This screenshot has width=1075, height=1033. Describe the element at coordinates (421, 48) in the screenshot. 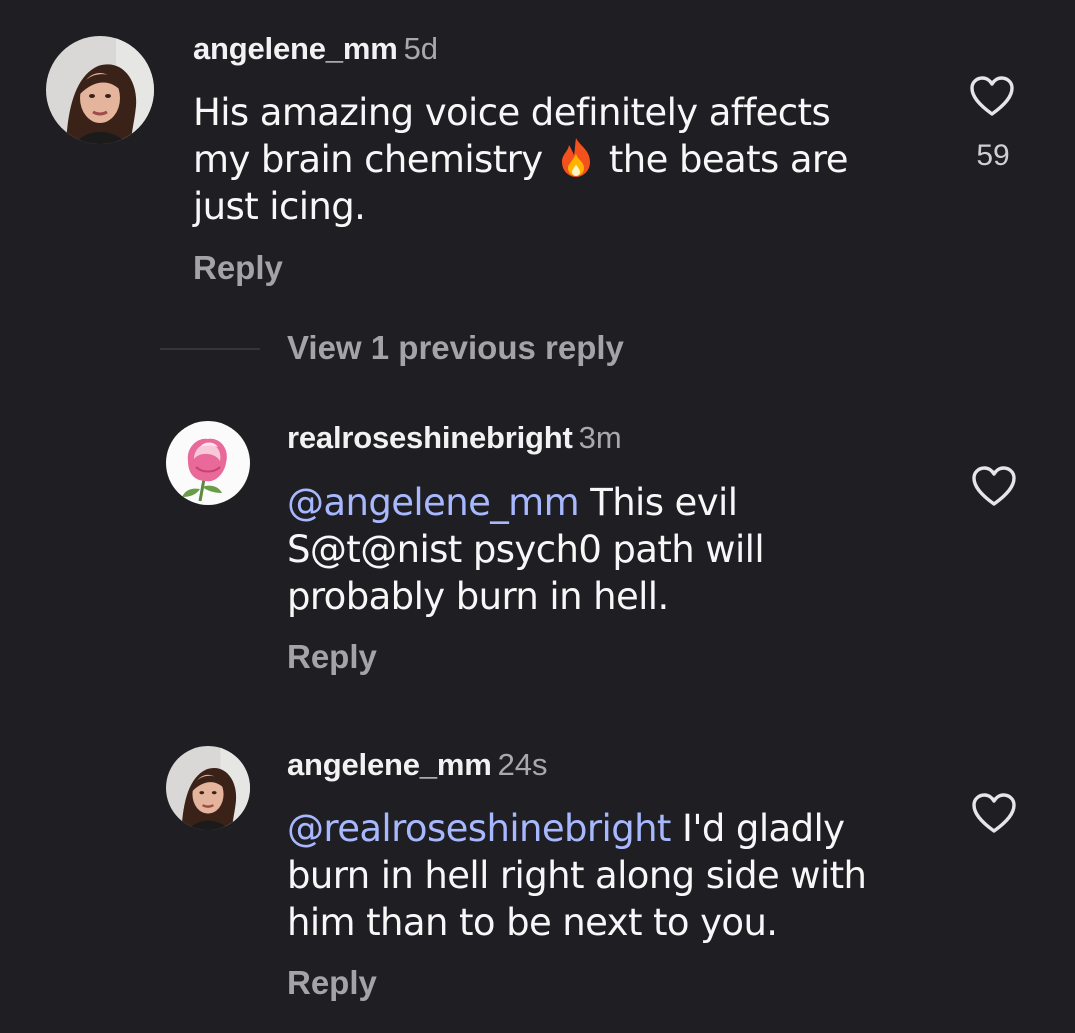

I see `timestamp: 5d` at that location.